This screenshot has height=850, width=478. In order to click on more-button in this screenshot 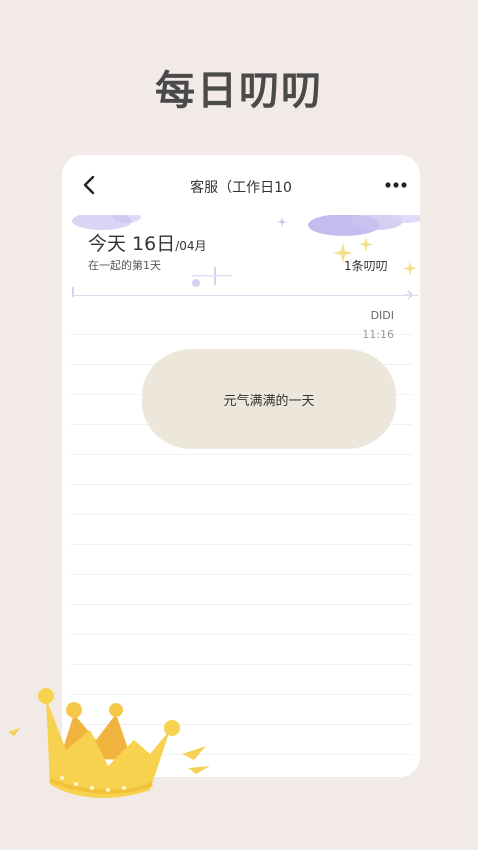, I will do `click(396, 185)`.